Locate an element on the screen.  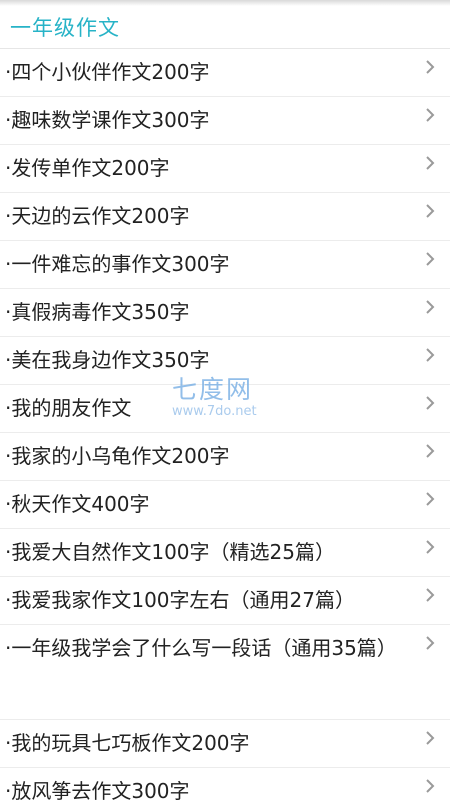
list-item-label: ·发传单作文200字 is located at coordinates (87, 168).